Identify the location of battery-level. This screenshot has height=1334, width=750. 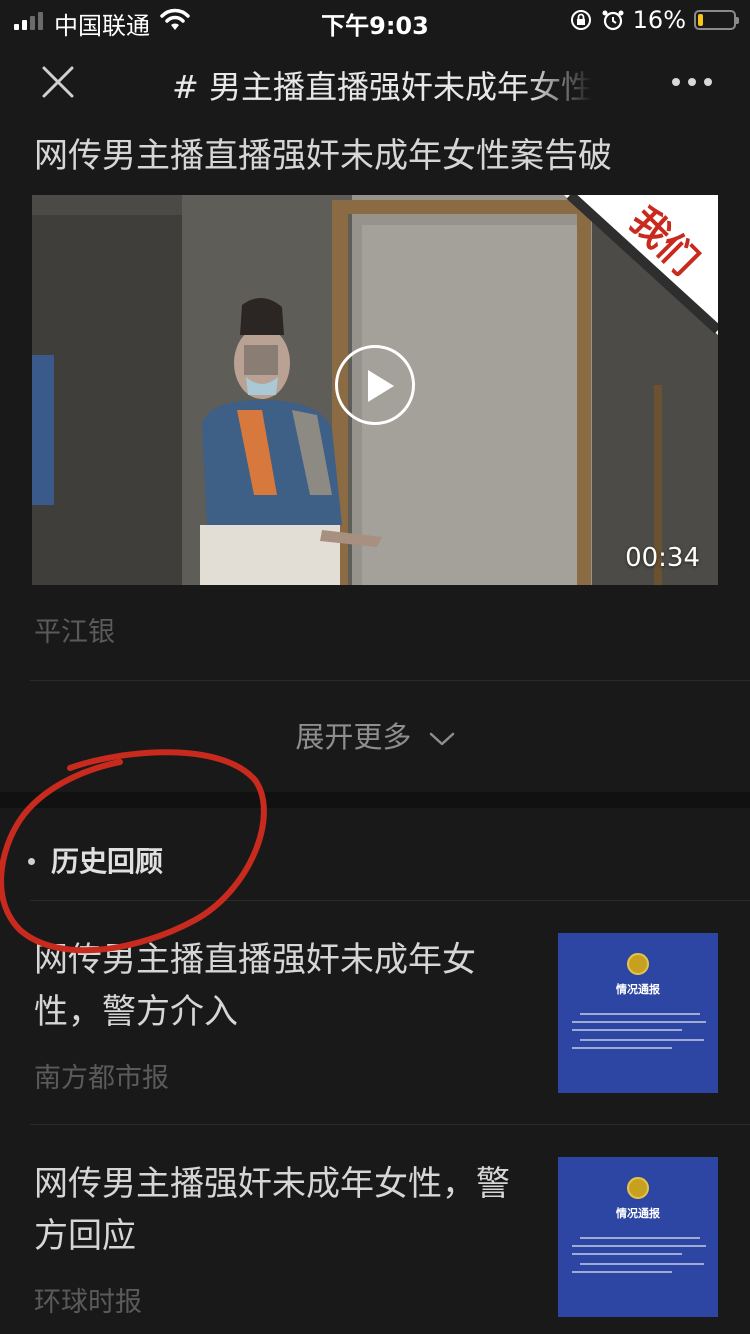
(700, 20).